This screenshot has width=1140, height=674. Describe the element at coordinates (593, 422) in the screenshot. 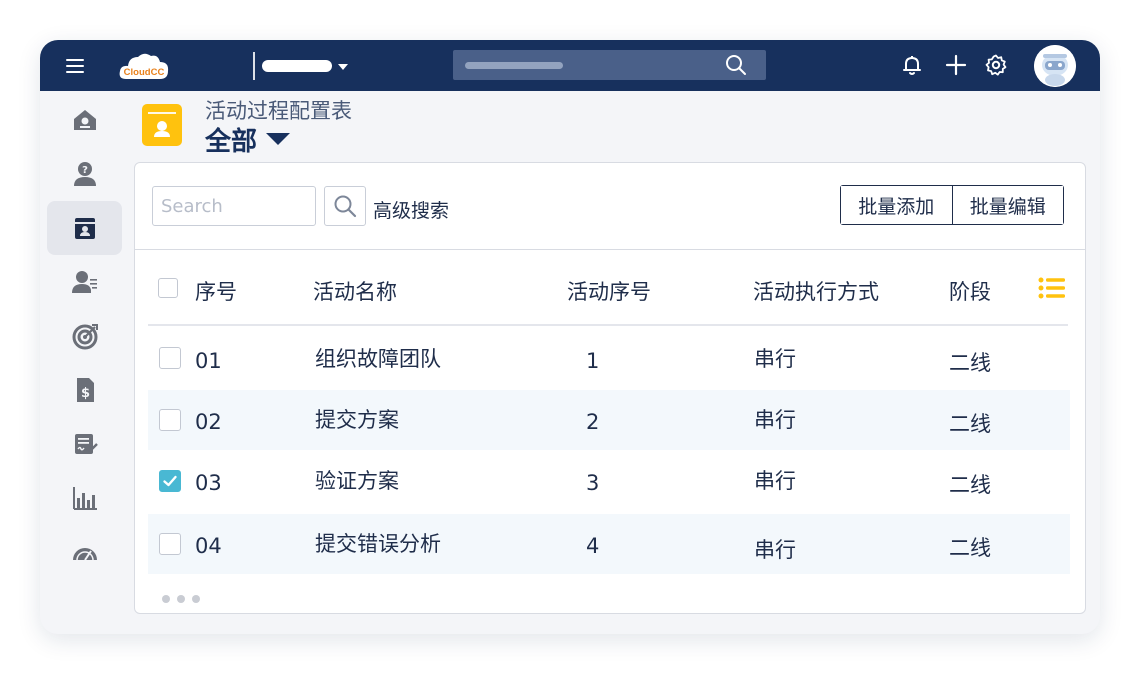

I see `cell-seq: 2` at that location.